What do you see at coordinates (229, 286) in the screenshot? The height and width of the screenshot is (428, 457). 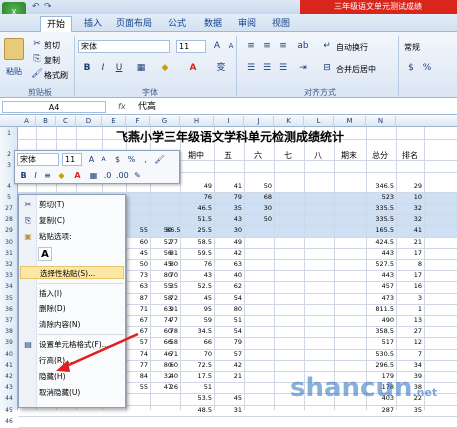 I see `table-cell: 62` at bounding box center [229, 286].